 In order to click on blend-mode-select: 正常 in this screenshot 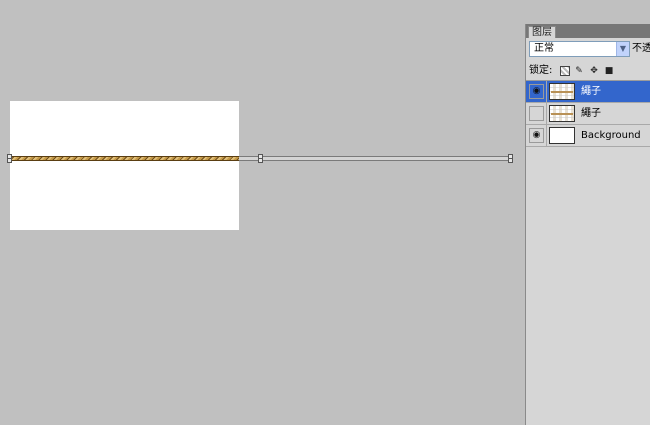, I will do `click(579, 49)`.